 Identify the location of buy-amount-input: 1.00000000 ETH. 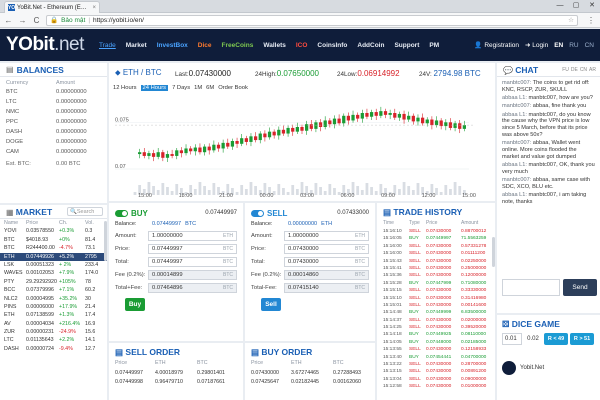
(192, 235).